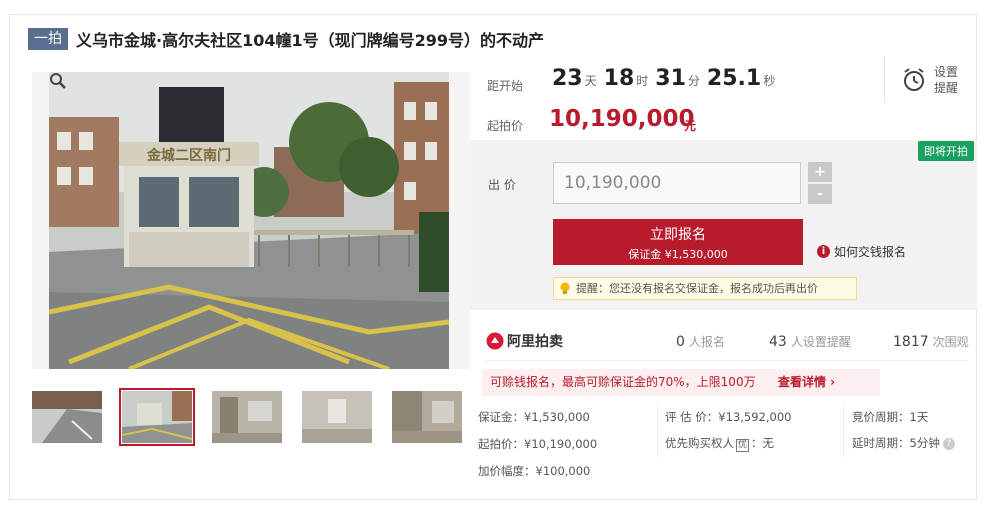 This screenshot has width=985, height=507. I want to click on how-to-register-label: 如何交钱报名, so click(870, 252).